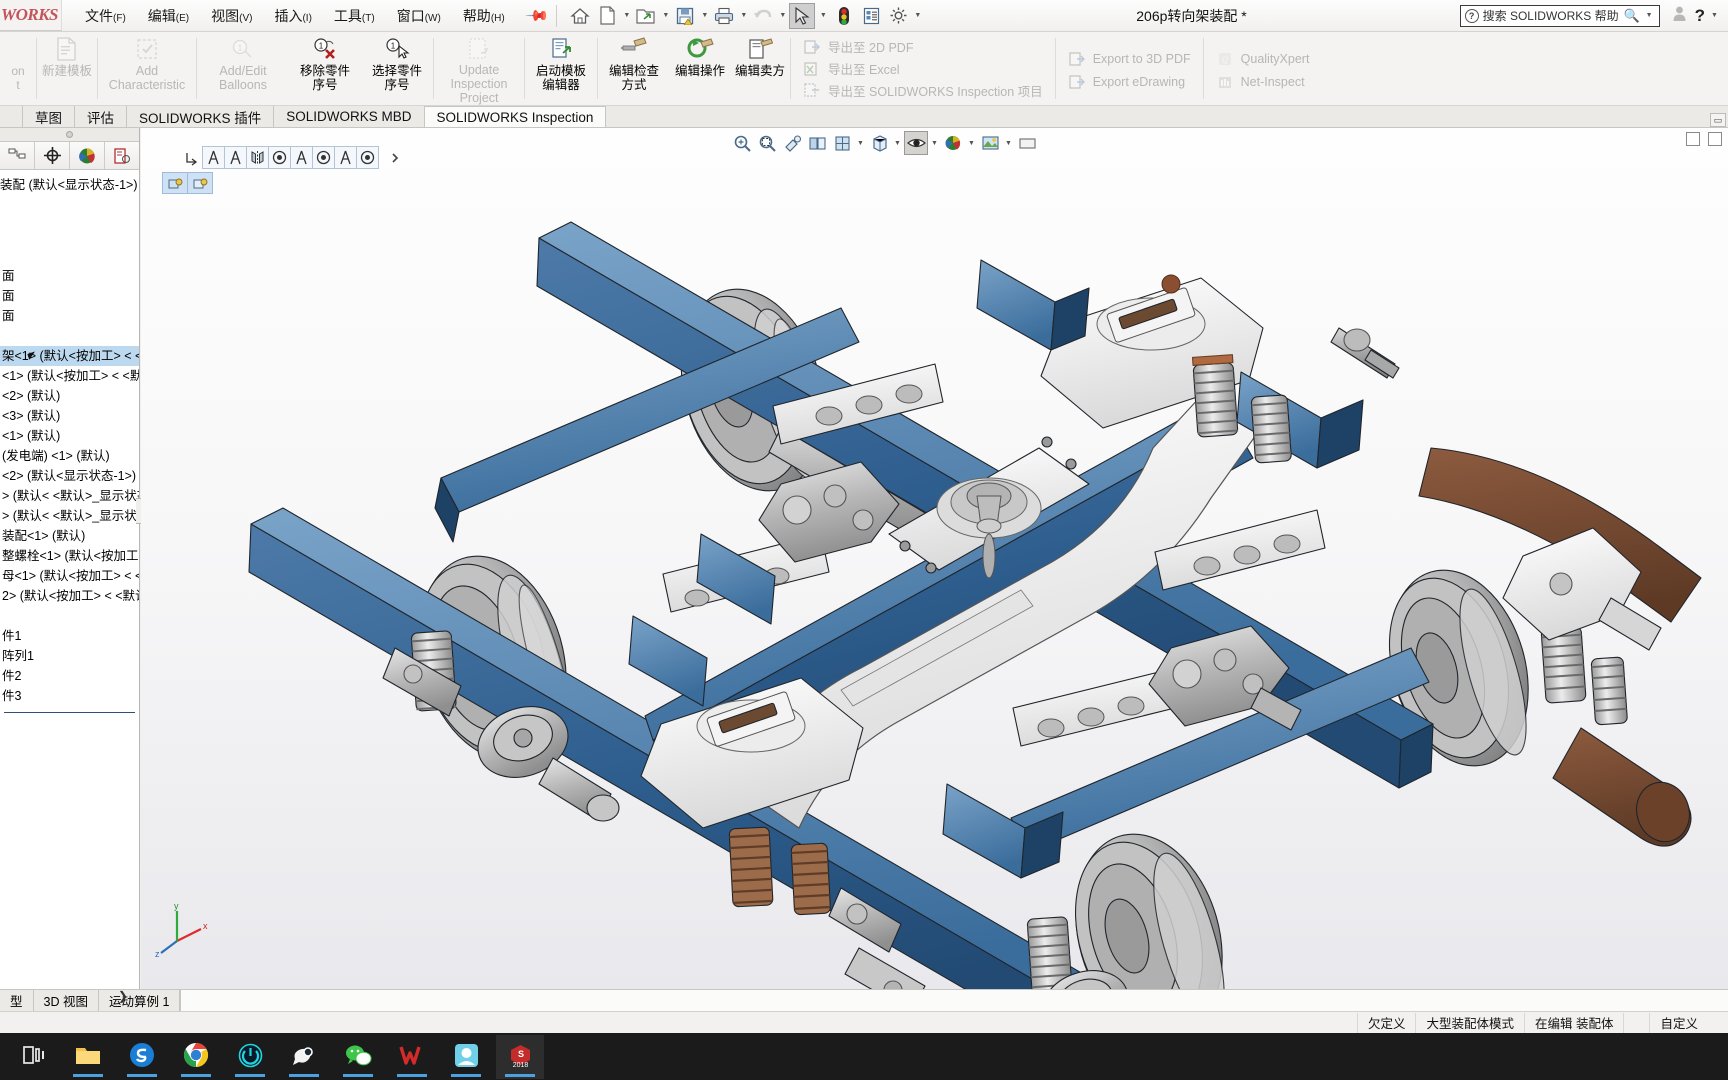 Image resolution: width=1728 pixels, height=1080 pixels. What do you see at coordinates (1129, 59) in the screenshot?
I see `export-3d-pdf-row: Export to 3D PDF` at bounding box center [1129, 59].